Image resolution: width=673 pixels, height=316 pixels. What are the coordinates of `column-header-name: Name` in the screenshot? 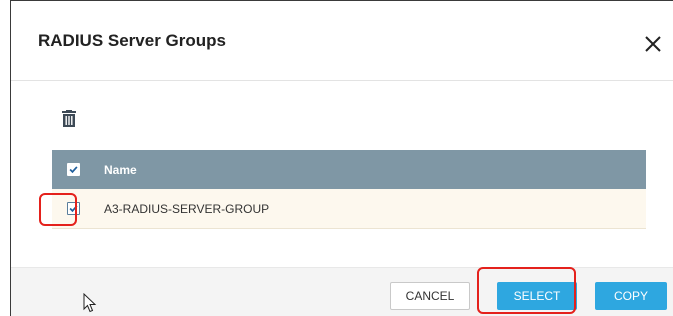 It's located at (120, 170).